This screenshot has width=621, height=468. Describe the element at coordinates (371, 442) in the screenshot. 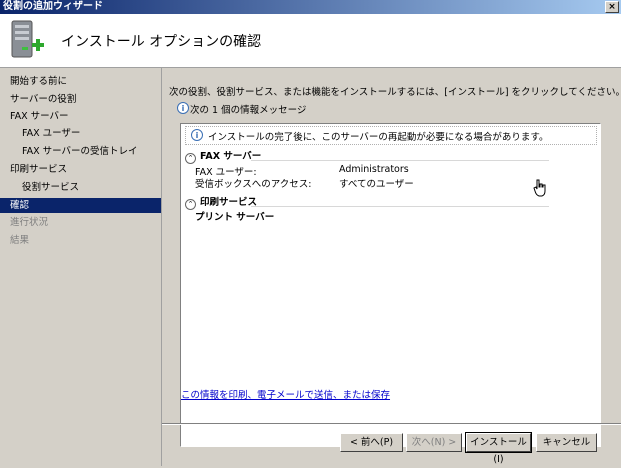

I see `back-button: < 前へ(P)` at that location.